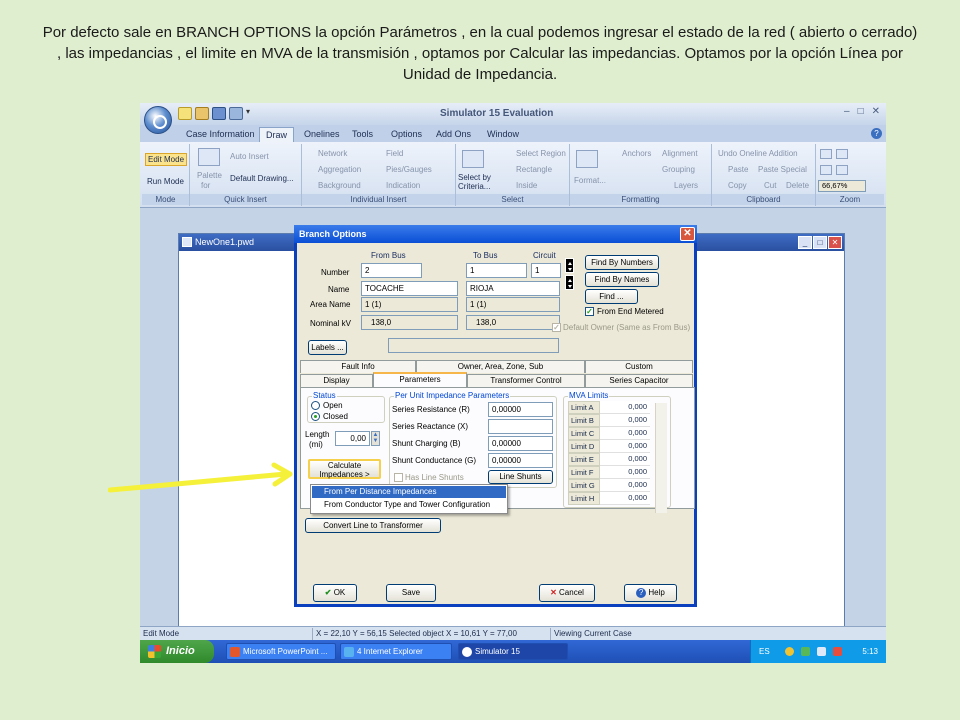  What do you see at coordinates (520, 443) in the screenshot?
I see `shunt-charging-field: 0,00000` at bounding box center [520, 443].